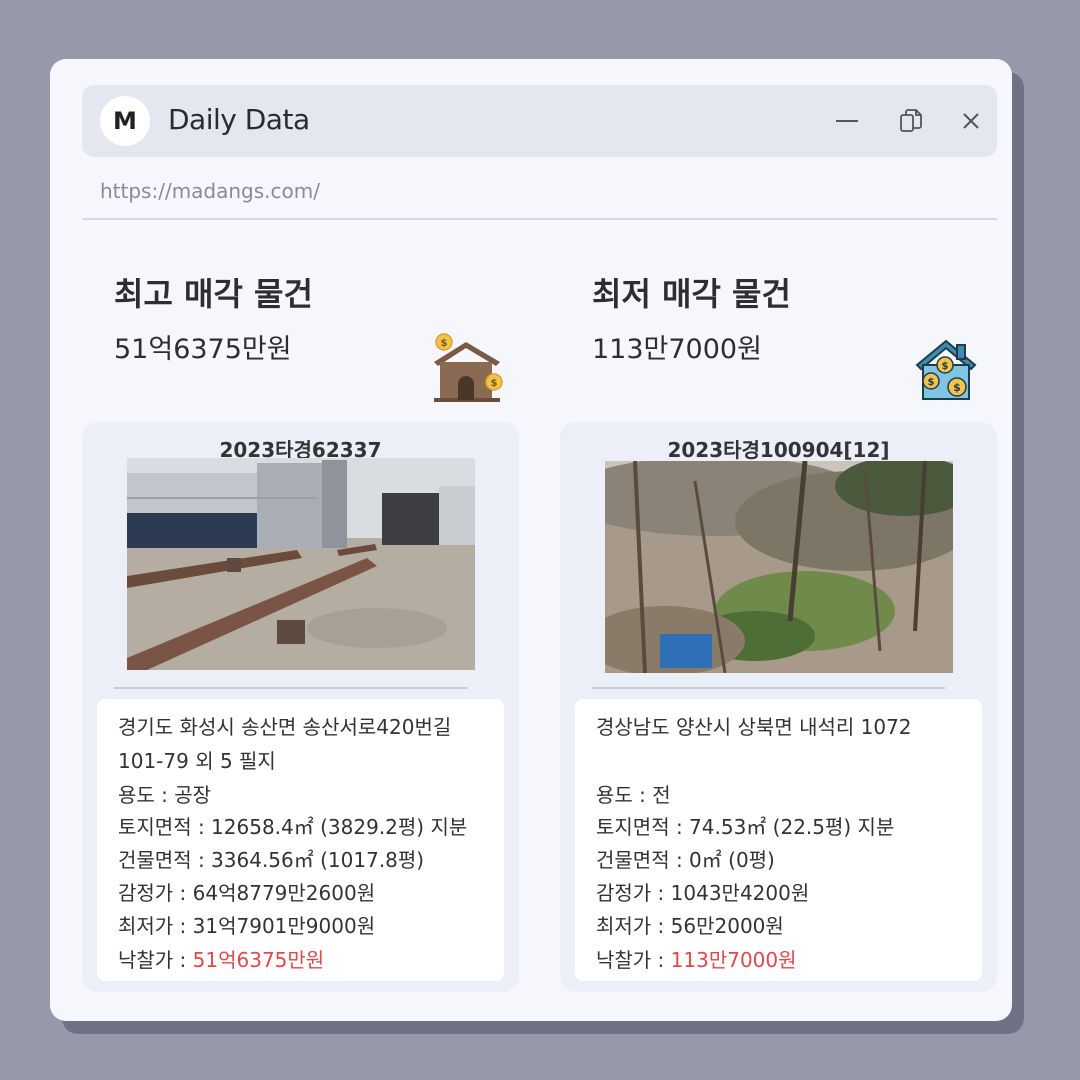 This screenshot has width=1080, height=1080. What do you see at coordinates (468, 367) in the screenshot?
I see `house-with-coins-icon: $ $` at bounding box center [468, 367].